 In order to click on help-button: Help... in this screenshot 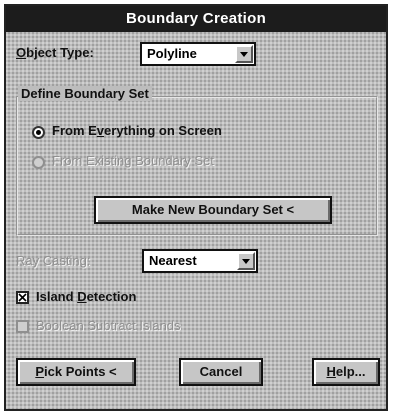, I will do `click(346, 372)`.